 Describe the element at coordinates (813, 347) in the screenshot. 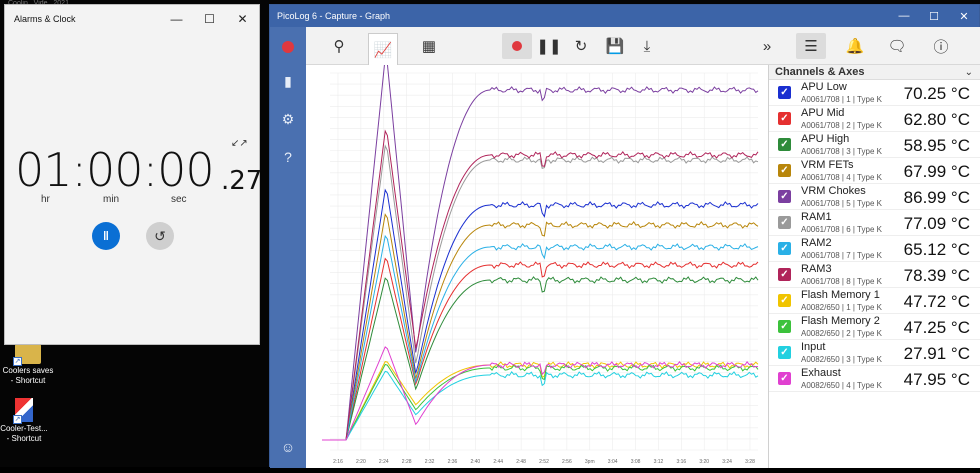

I see `channel-name: Input` at that location.